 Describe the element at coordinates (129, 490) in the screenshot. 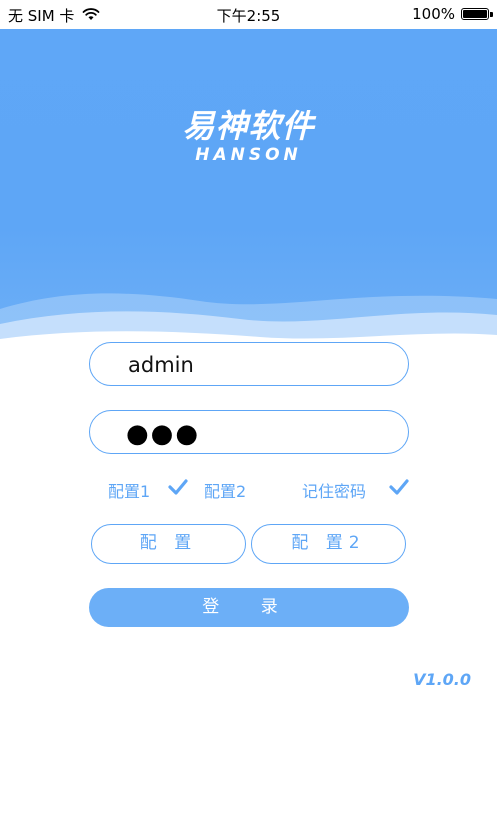

I see `config1-option-label: 配置1` at that location.